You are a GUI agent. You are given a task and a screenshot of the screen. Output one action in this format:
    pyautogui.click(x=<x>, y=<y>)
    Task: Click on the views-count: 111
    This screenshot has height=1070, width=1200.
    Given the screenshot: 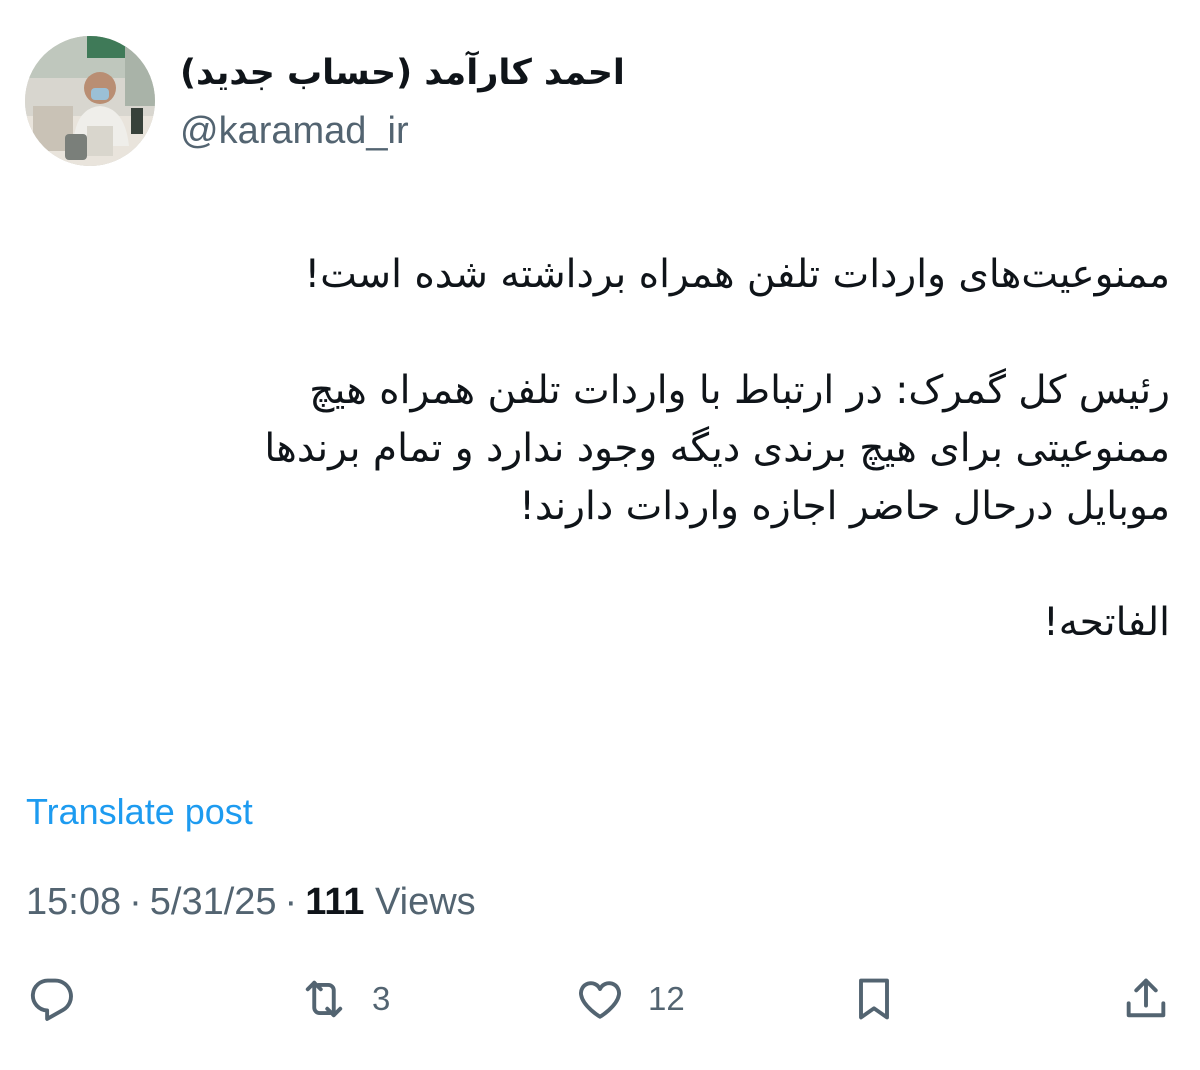 What is the action you would take?
    pyautogui.click(x=335, y=902)
    